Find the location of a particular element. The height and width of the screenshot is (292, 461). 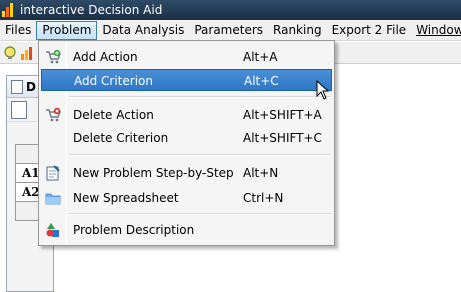

document-icon is located at coordinates (17, 86).